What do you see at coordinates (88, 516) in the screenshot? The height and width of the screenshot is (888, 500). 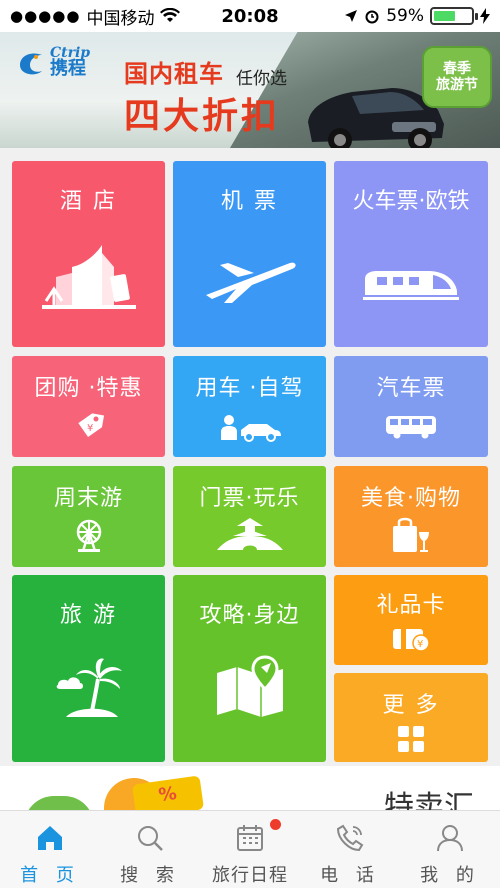 I see `tile-weekend-trip: 周末游` at bounding box center [88, 516].